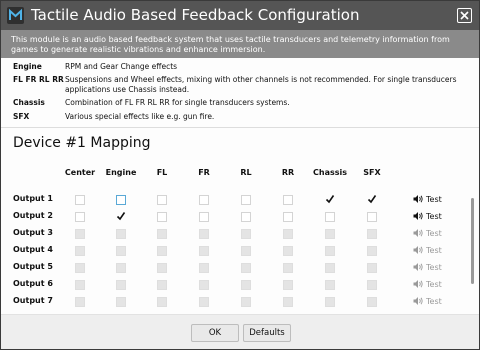 This screenshot has height=350, width=480. Describe the element at coordinates (246, 172) in the screenshot. I see `column-header: RL` at that location.